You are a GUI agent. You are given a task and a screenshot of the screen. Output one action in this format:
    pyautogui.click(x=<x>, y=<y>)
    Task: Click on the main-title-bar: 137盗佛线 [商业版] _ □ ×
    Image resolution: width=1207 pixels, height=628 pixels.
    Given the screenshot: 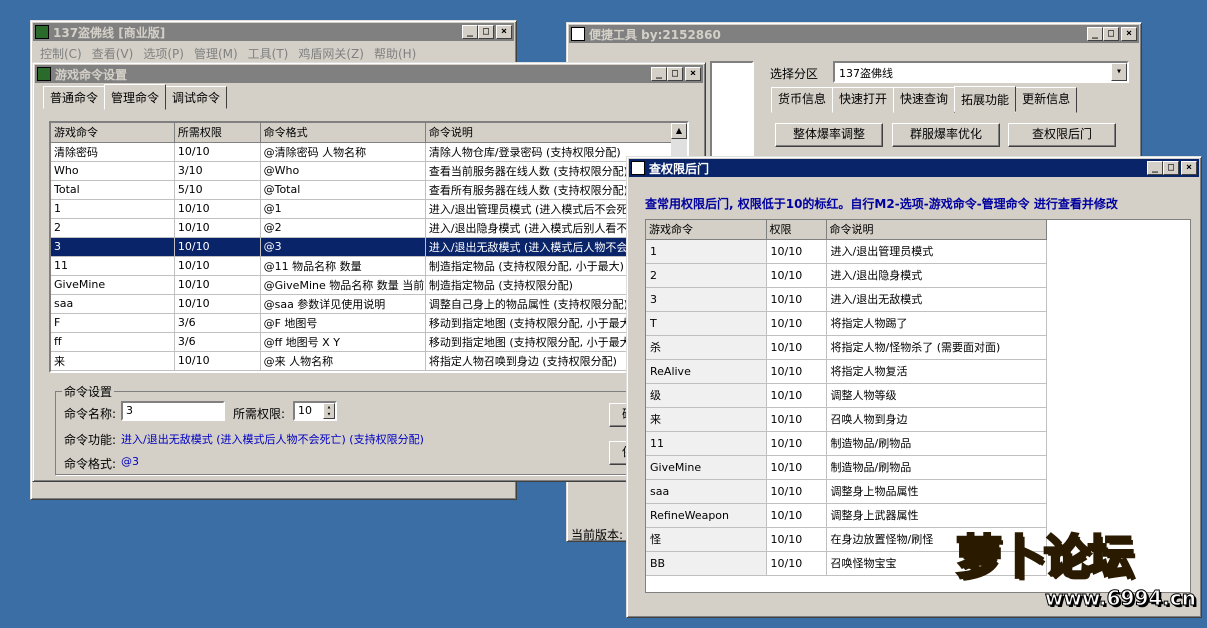 What is the action you would take?
    pyautogui.click(x=273, y=32)
    